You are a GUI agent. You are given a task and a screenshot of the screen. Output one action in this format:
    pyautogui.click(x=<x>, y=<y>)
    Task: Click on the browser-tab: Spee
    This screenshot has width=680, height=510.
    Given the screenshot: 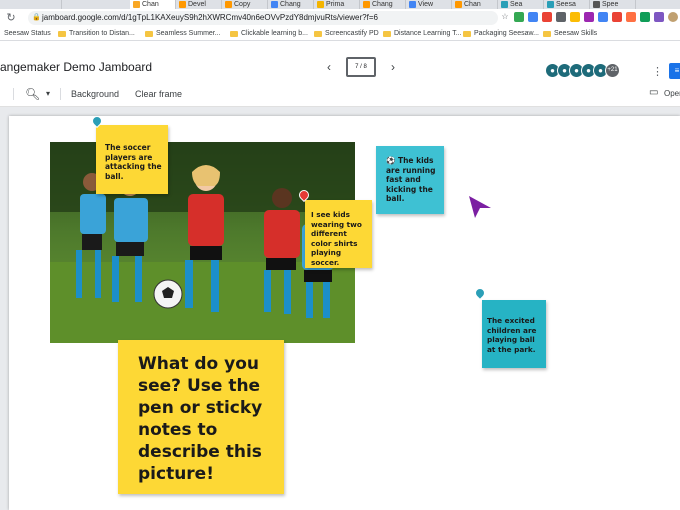 What is the action you would take?
    pyautogui.click(x=613, y=4)
    